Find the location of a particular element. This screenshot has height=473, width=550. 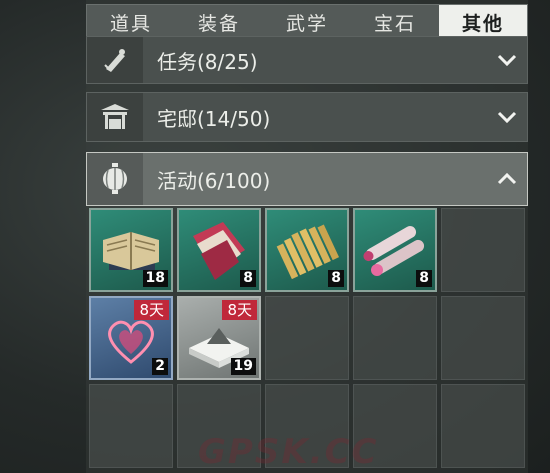

chevron-up-icon is located at coordinates (507, 179).